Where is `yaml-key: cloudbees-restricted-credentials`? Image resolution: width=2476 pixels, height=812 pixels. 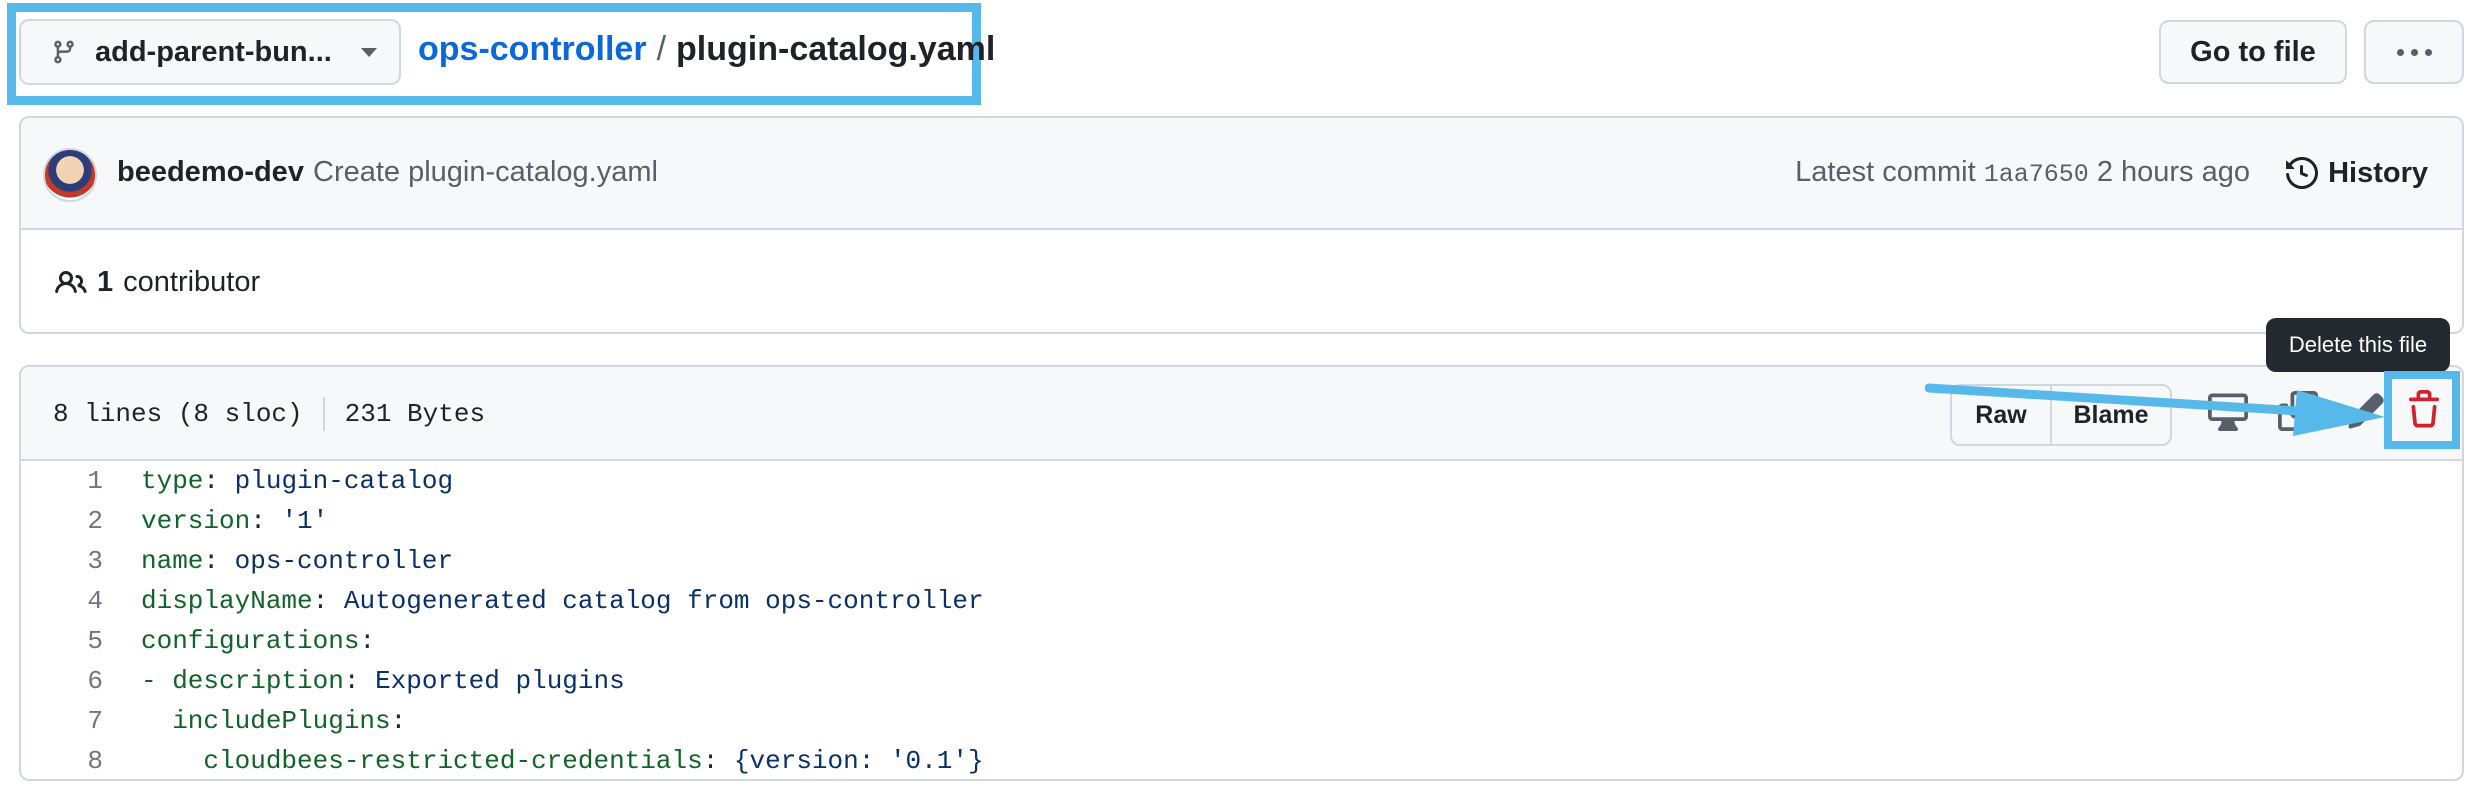 yaml-key: cloudbees-restricted-credentials is located at coordinates (422, 761).